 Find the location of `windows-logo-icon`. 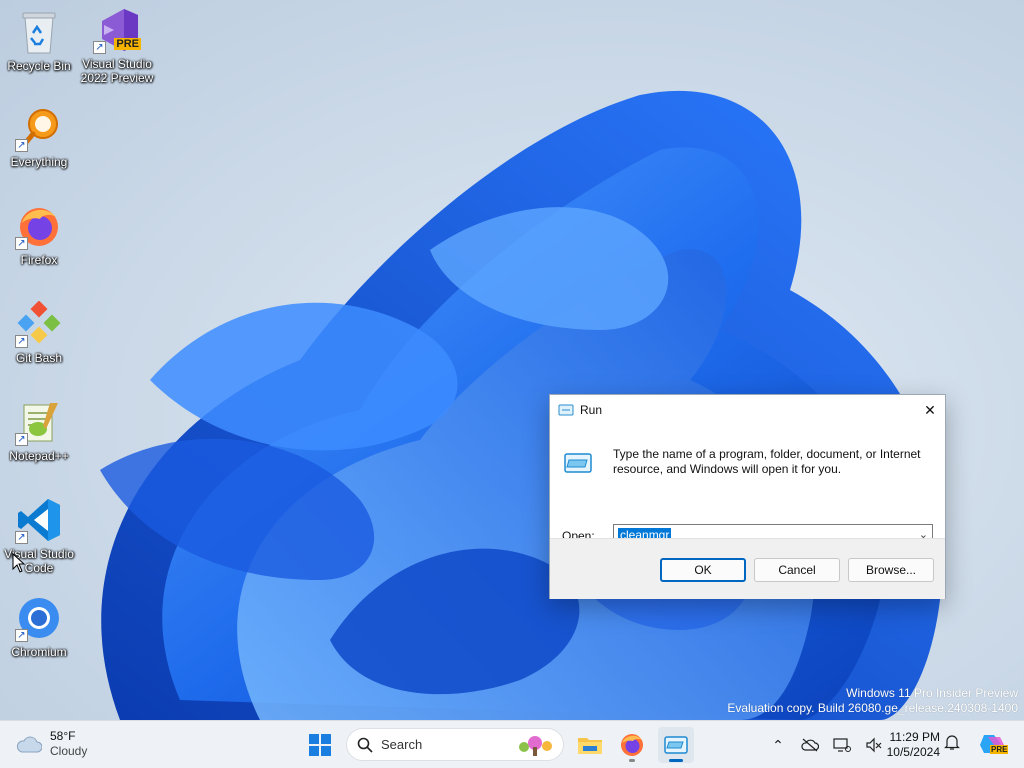

windows-logo-icon is located at coordinates (320, 745).